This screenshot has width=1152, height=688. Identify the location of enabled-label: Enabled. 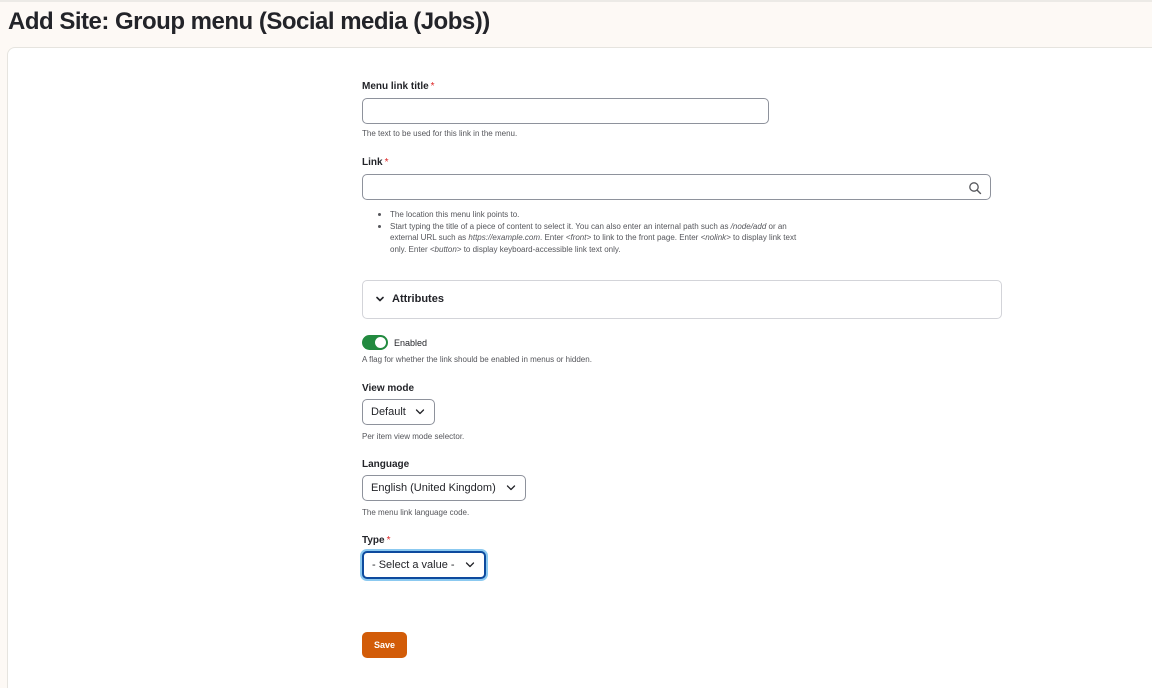
(411, 343).